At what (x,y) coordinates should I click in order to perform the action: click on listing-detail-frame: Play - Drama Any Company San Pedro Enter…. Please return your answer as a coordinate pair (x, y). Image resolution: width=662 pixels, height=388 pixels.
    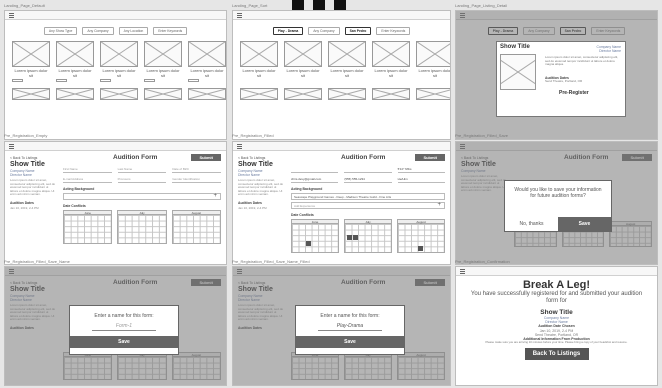
    Looking at the image, I should click on (556, 75).